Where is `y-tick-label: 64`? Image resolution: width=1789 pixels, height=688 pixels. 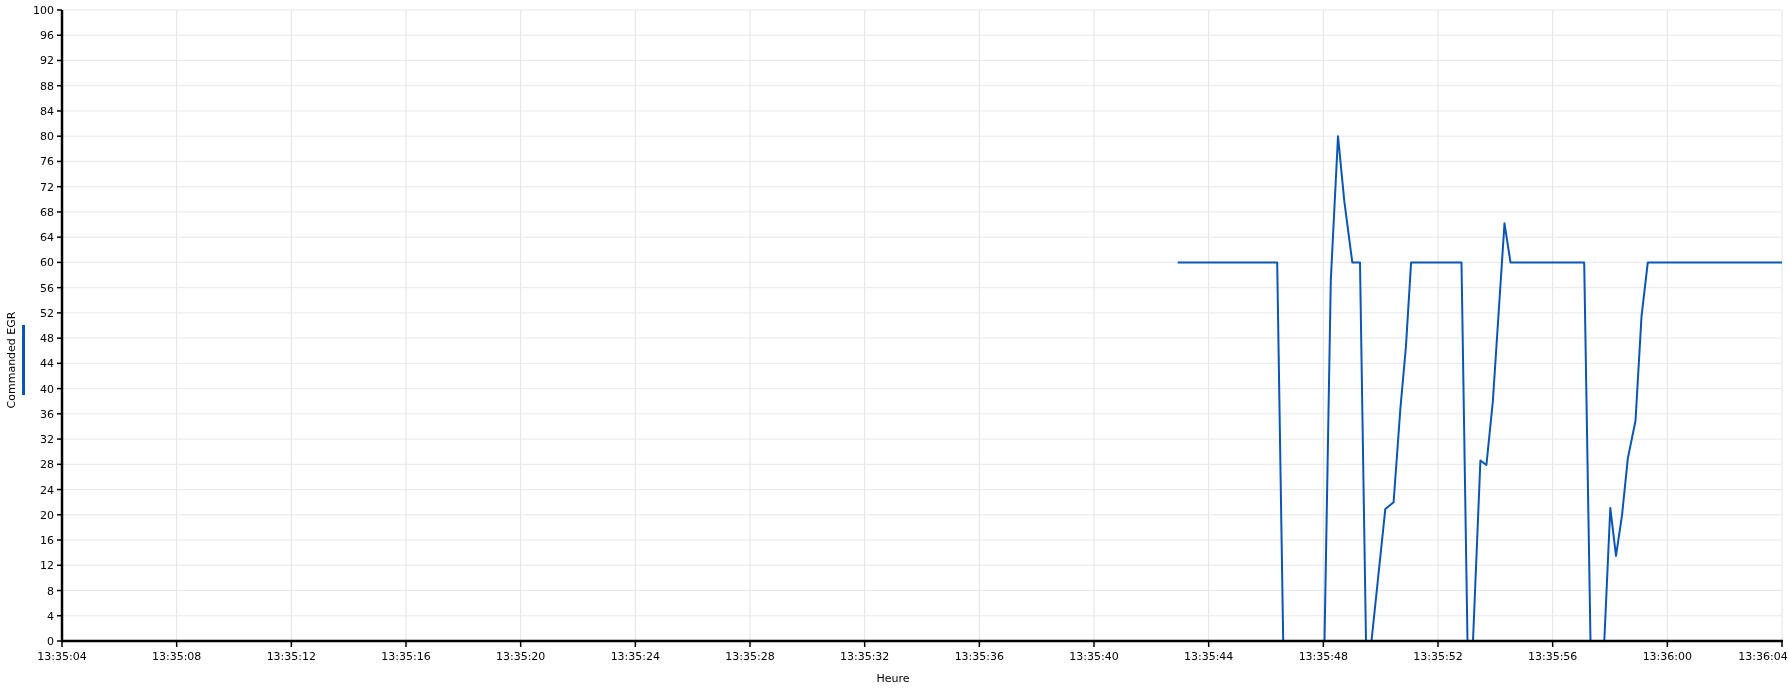
y-tick-label: 64 is located at coordinates (47, 238).